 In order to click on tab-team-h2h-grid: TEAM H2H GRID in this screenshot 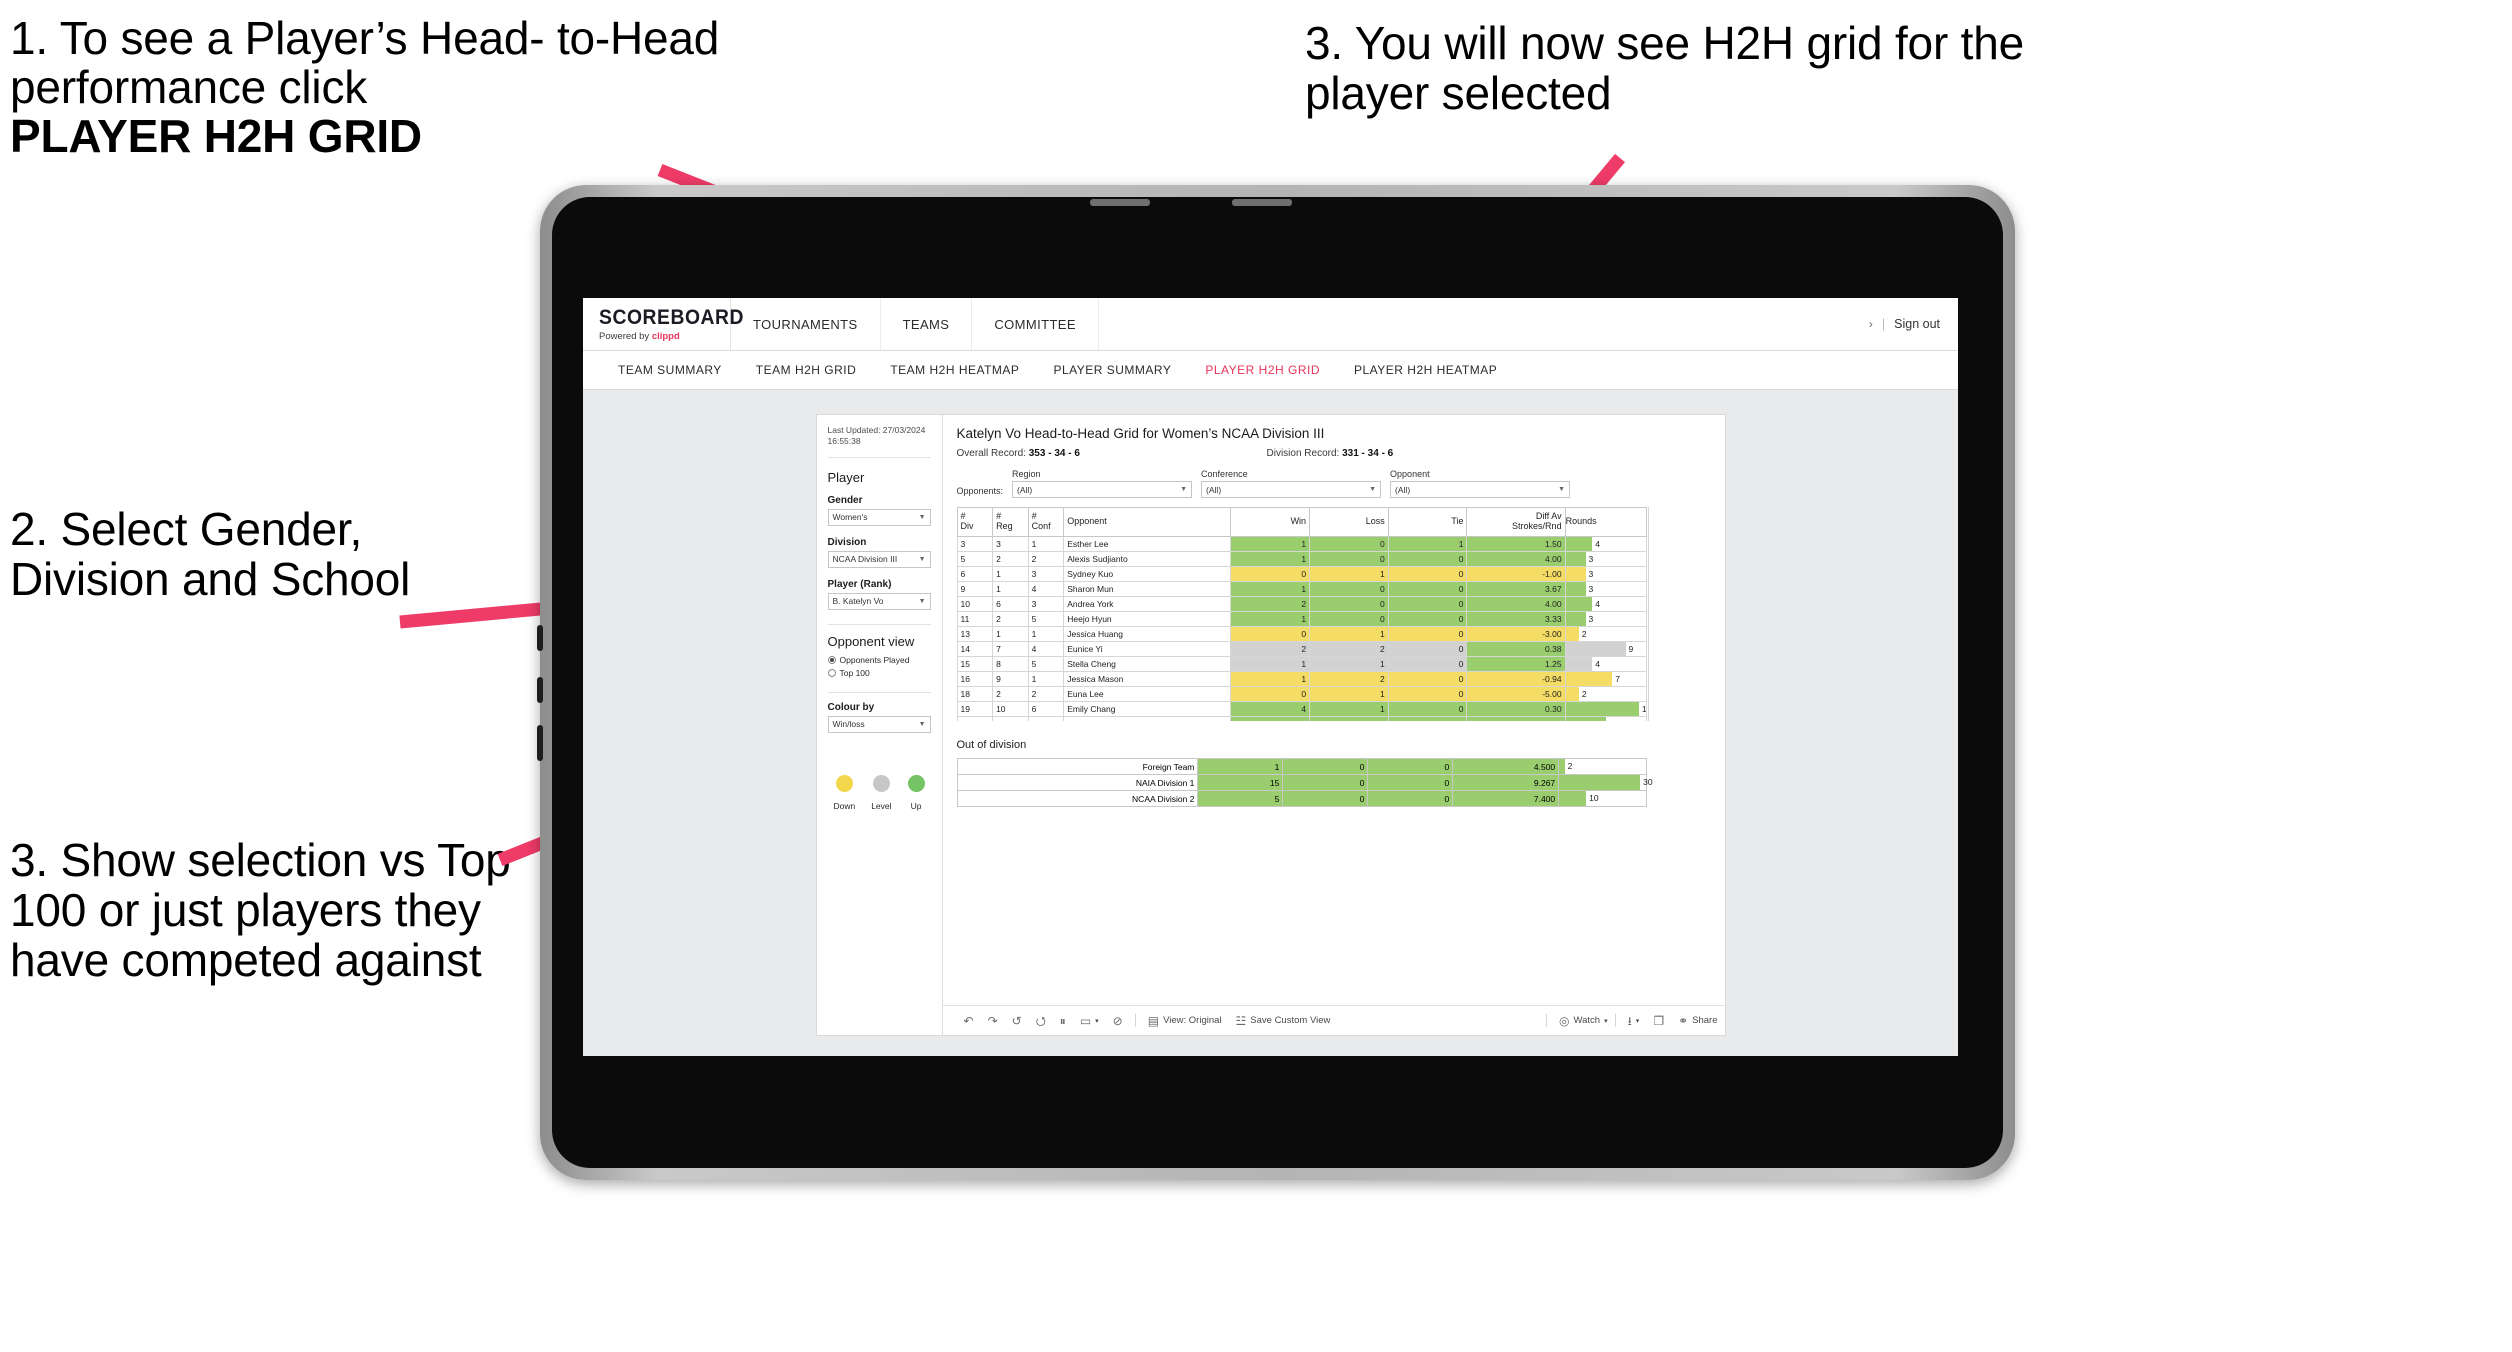, I will do `click(806, 370)`.